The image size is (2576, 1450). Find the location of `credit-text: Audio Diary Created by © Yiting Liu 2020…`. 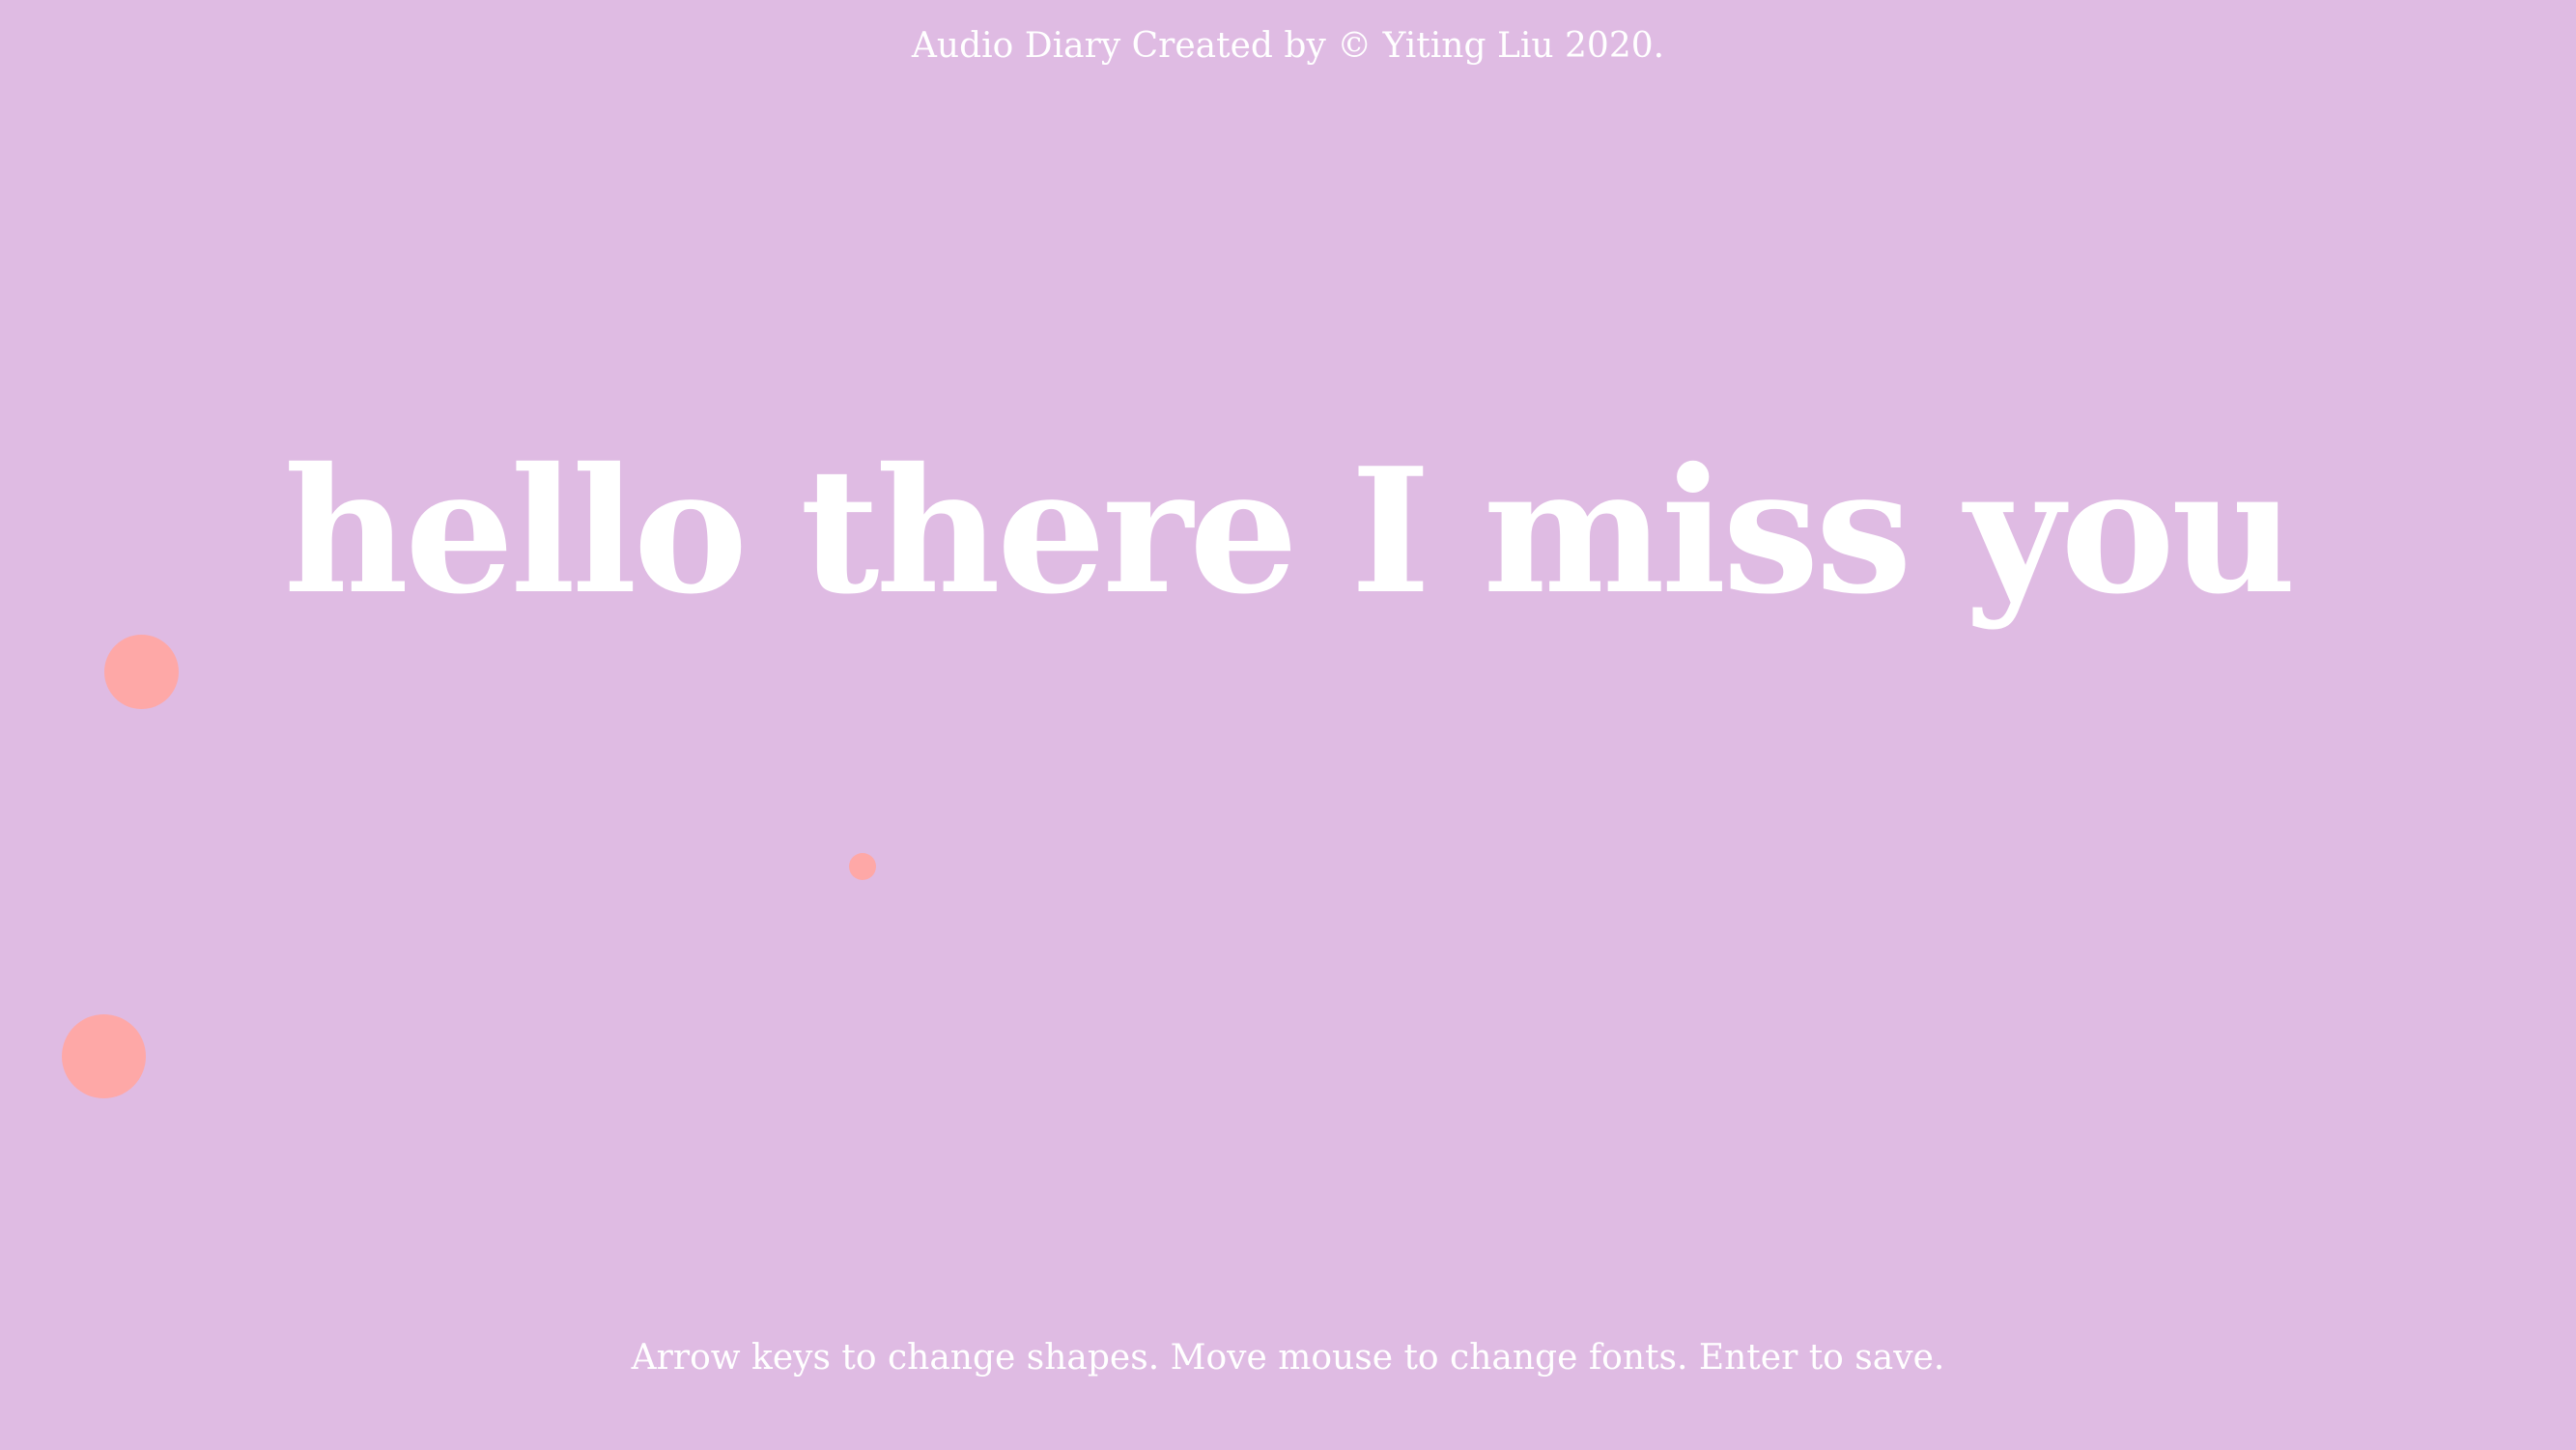

credit-text: Audio Diary Created by © Yiting Liu 2020… is located at coordinates (1288, 46).